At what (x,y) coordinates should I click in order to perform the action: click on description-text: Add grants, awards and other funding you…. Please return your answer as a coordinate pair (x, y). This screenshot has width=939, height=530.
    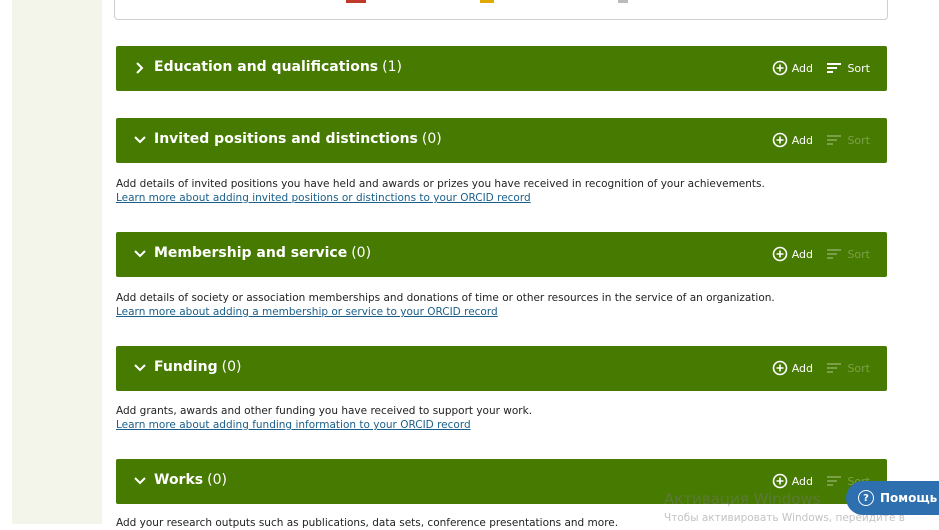
    Looking at the image, I should click on (324, 411).